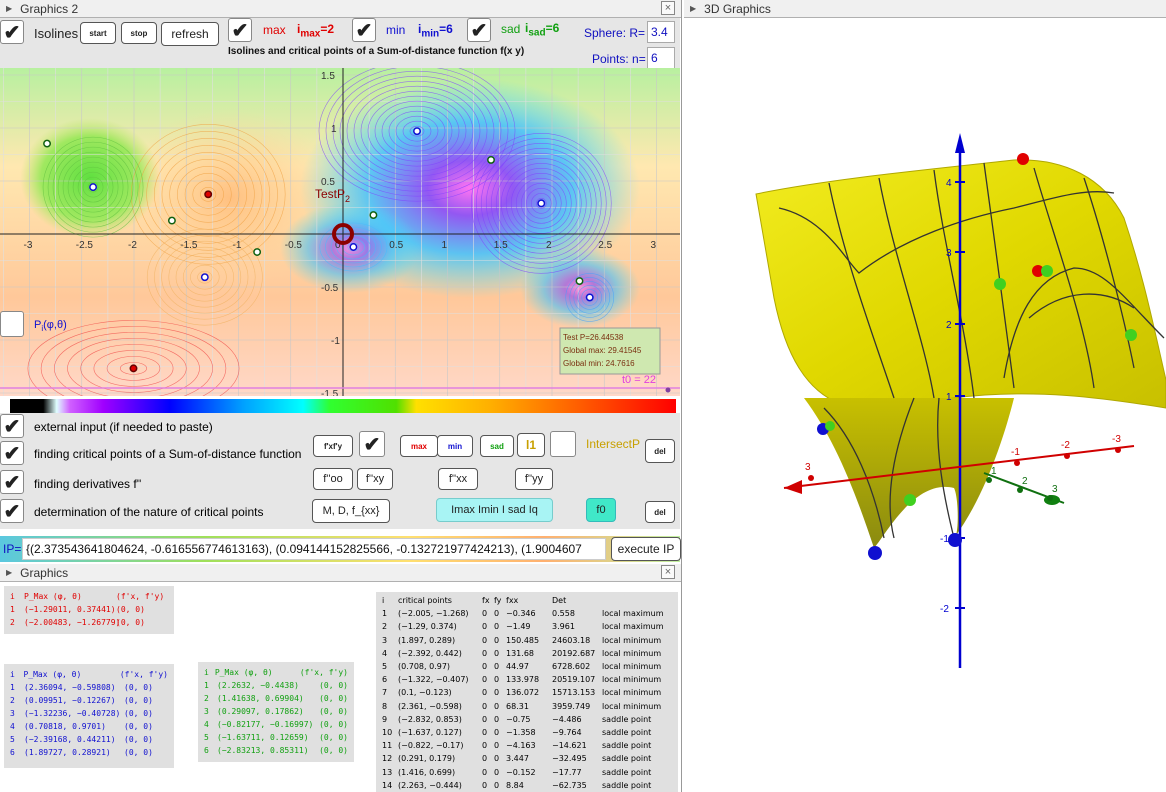 This screenshot has width=1166, height=792. Describe the element at coordinates (340, 573) in the screenshot. I see `graphics-header: ▶ Graphics ×` at that location.